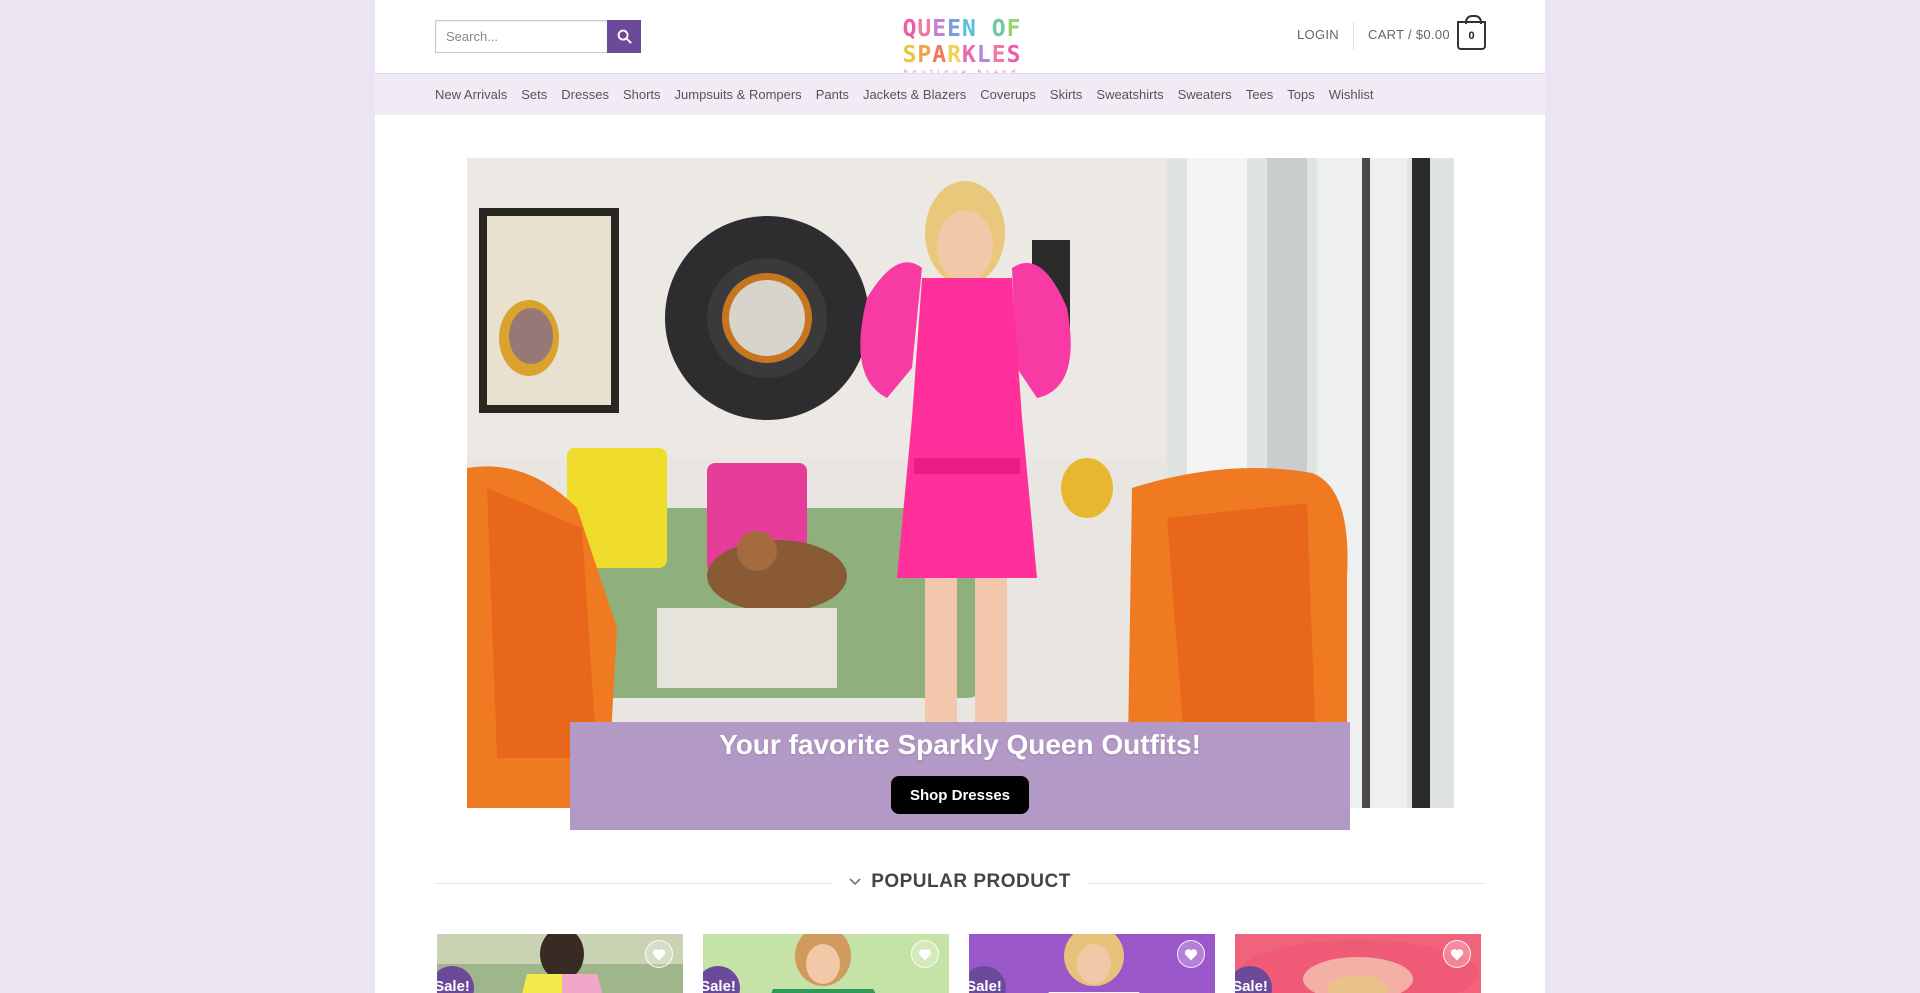 Image resolution: width=1920 pixels, height=993 pixels. What do you see at coordinates (1409, 34) in the screenshot?
I see `cart-link: CART / $0.00` at bounding box center [1409, 34].